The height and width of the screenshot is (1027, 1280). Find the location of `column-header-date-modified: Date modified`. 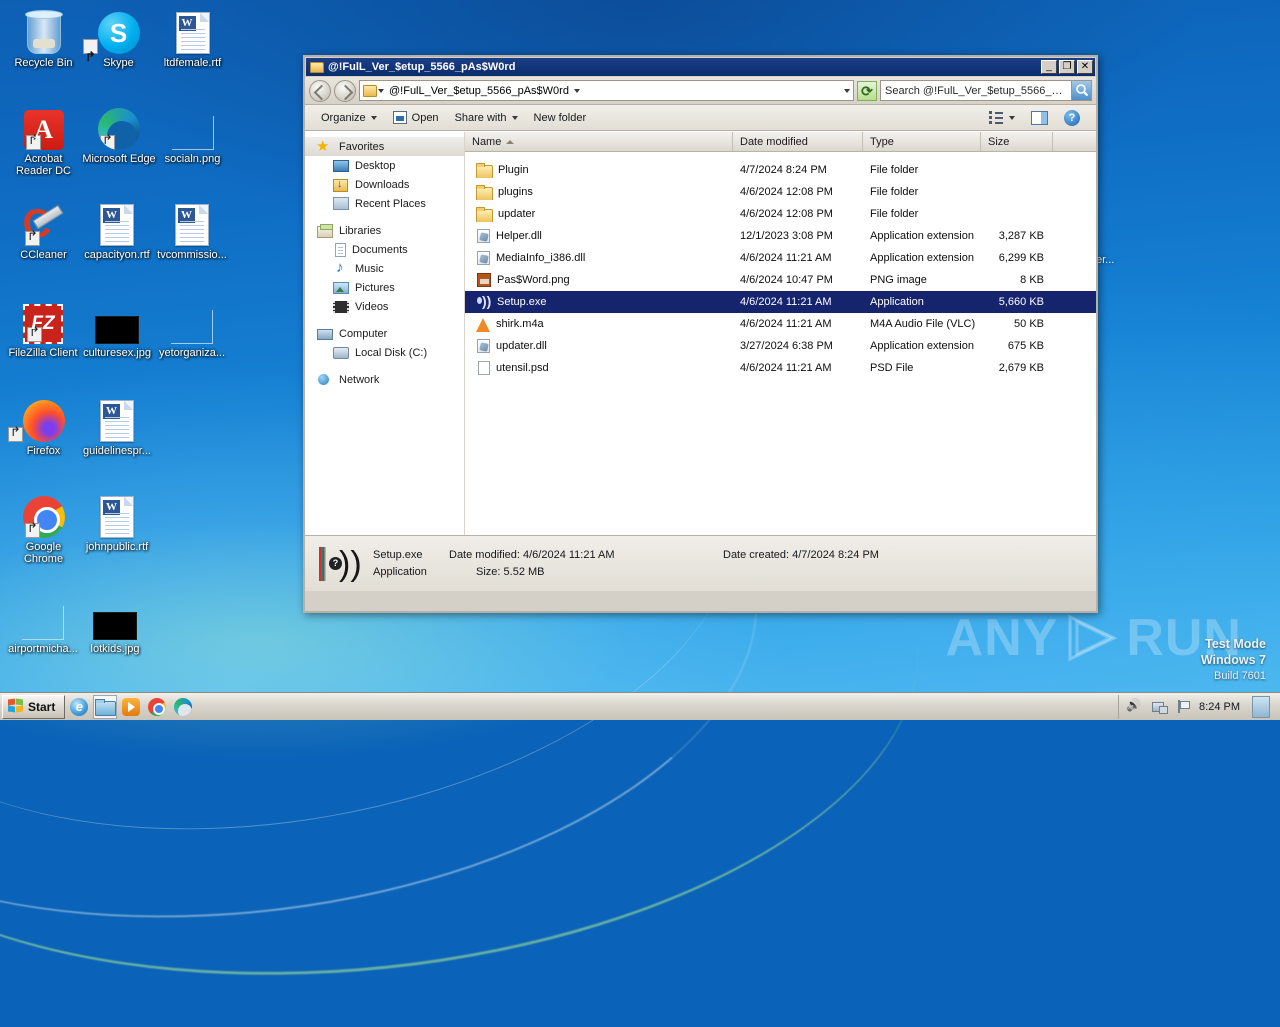

column-header-date-modified: Date modified is located at coordinates (798, 141).